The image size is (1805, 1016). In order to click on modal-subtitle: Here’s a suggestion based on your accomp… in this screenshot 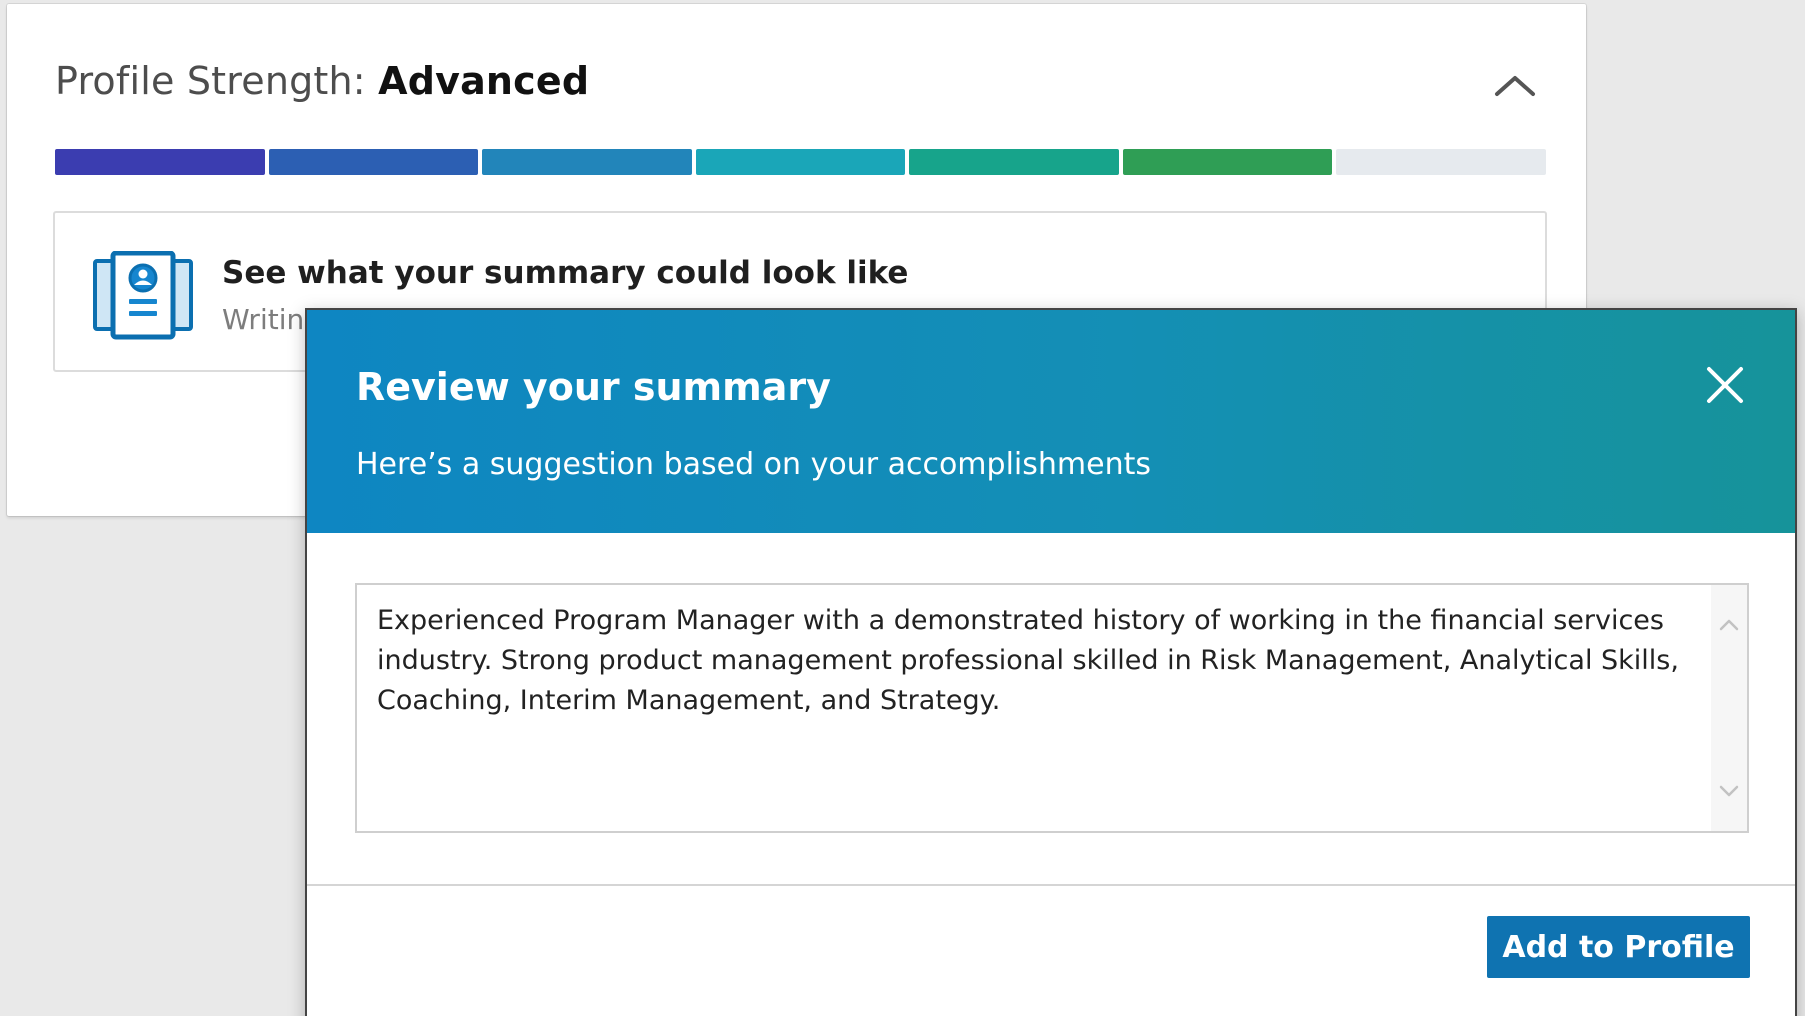, I will do `click(753, 464)`.